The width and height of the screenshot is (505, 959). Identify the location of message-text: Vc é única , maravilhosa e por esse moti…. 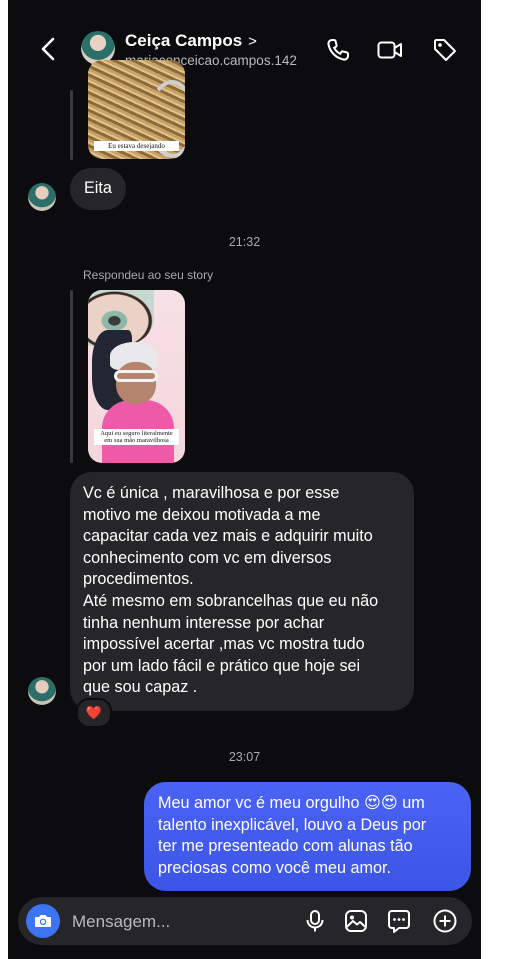
(231, 590).